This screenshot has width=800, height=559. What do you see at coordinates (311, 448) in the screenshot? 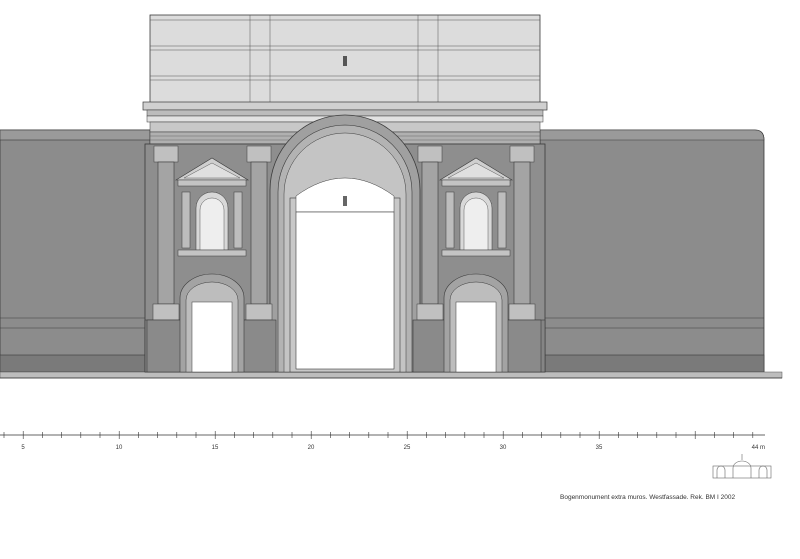
I see `scale-label-20: 20` at bounding box center [311, 448].